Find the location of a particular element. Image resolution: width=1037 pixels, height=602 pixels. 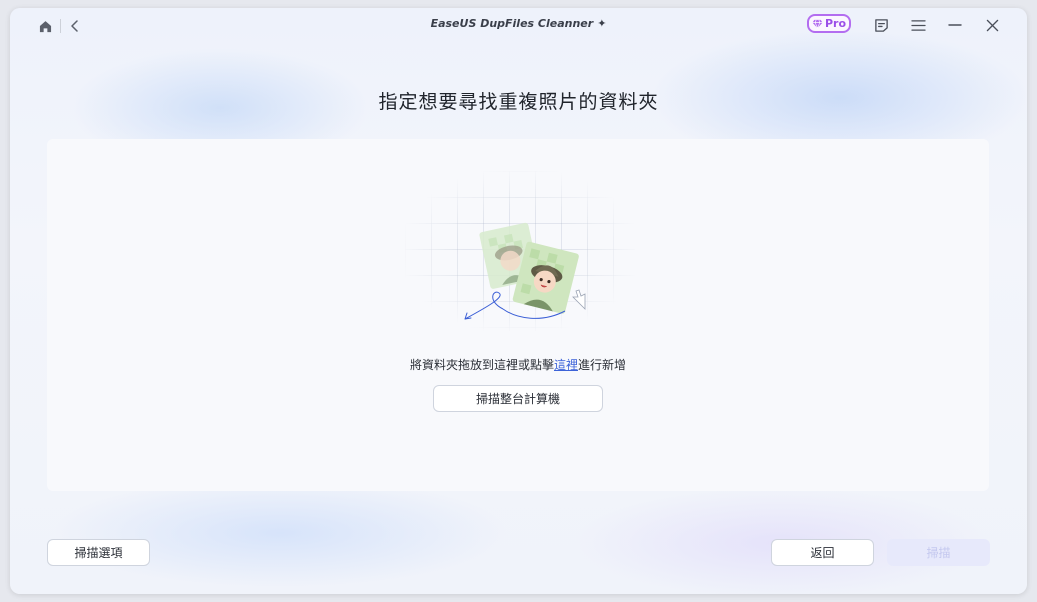

background-glow is located at coordinates (280, 533).